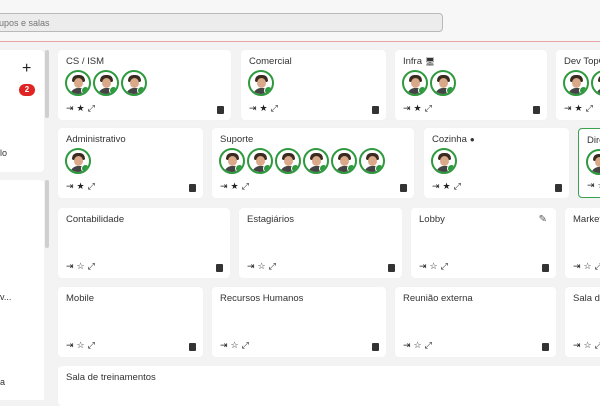 The image size is (600, 406). Describe the element at coordinates (144, 243) in the screenshot. I see `room-card-contabilidade: Contabilidade ⇥☆⤢` at that location.